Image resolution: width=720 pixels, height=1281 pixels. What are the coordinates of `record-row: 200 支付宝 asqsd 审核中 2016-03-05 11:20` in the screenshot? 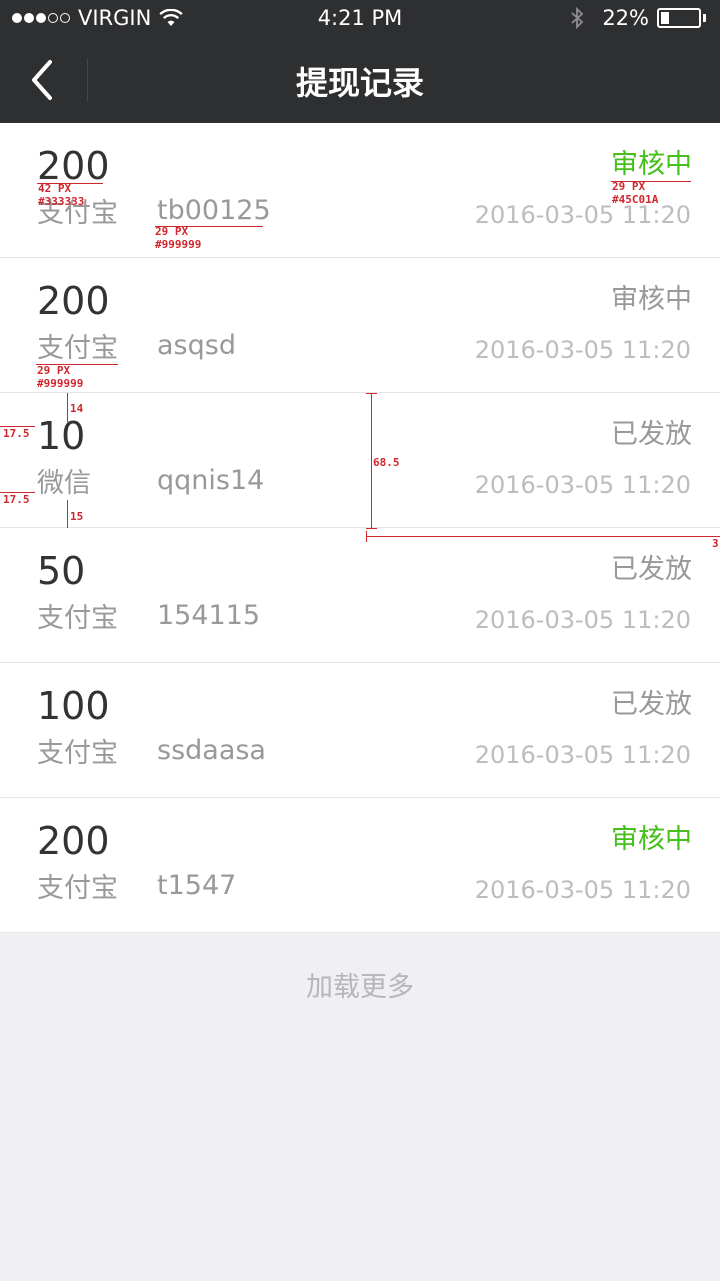 It's located at (360, 325).